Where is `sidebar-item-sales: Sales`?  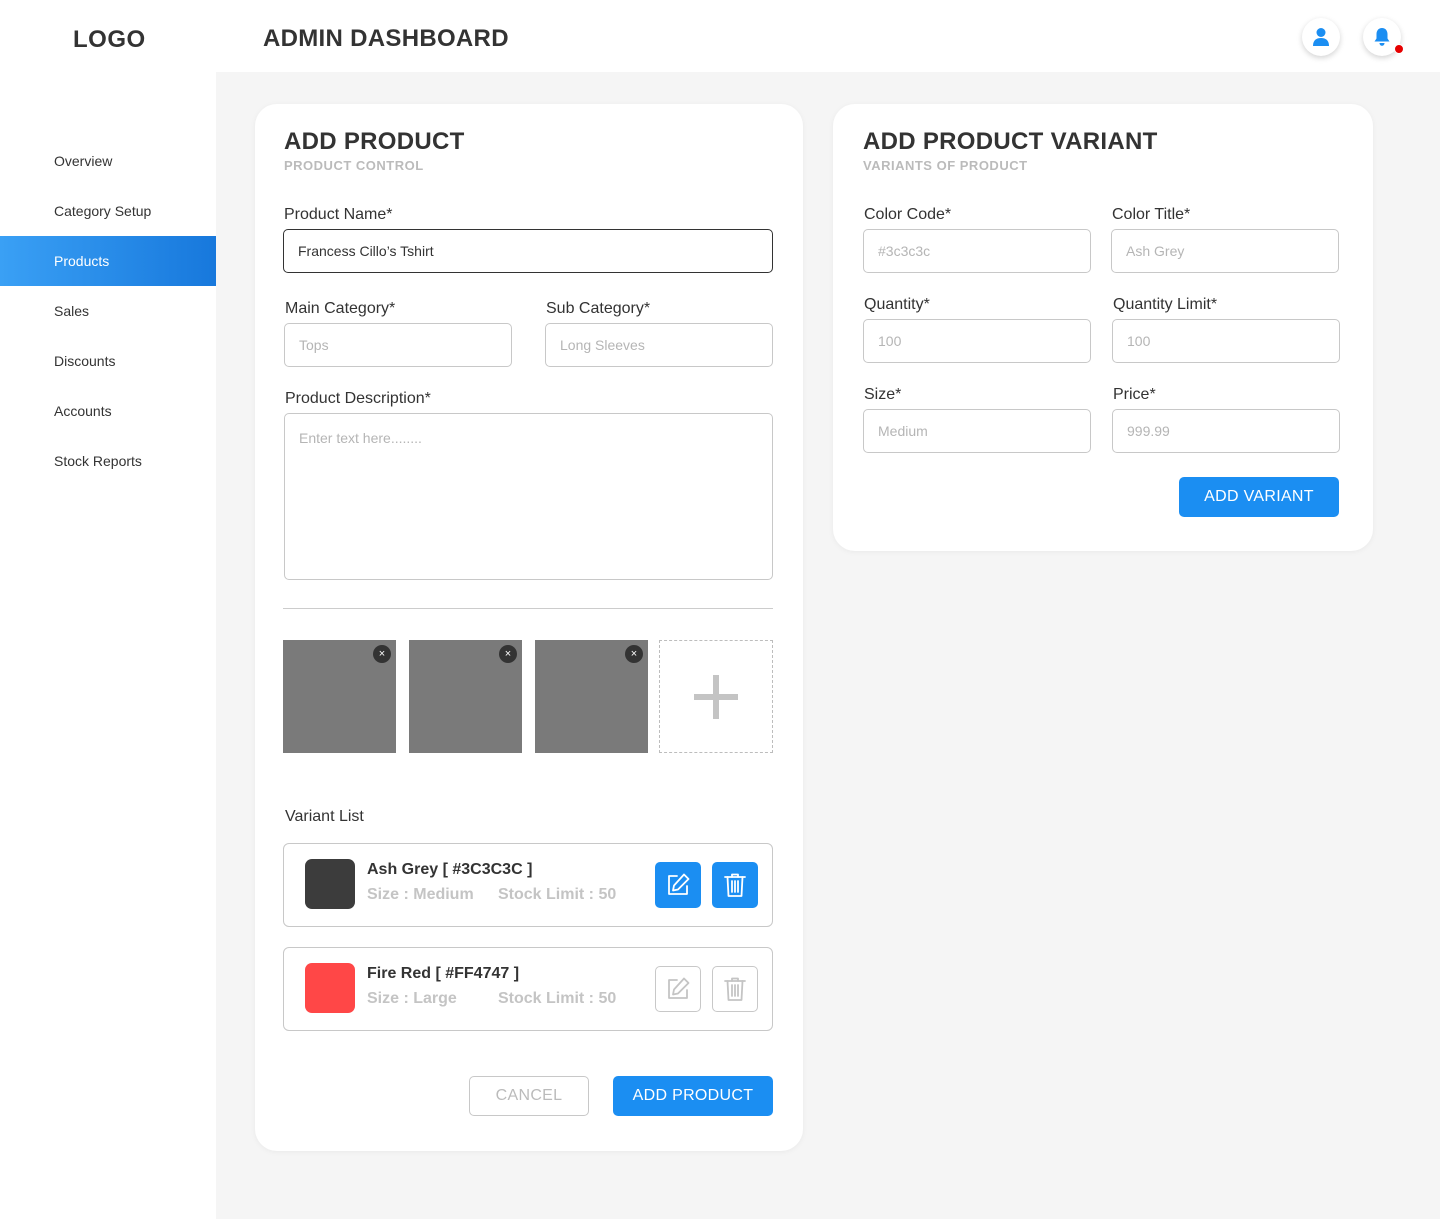
sidebar-item-sales: Sales is located at coordinates (108, 311).